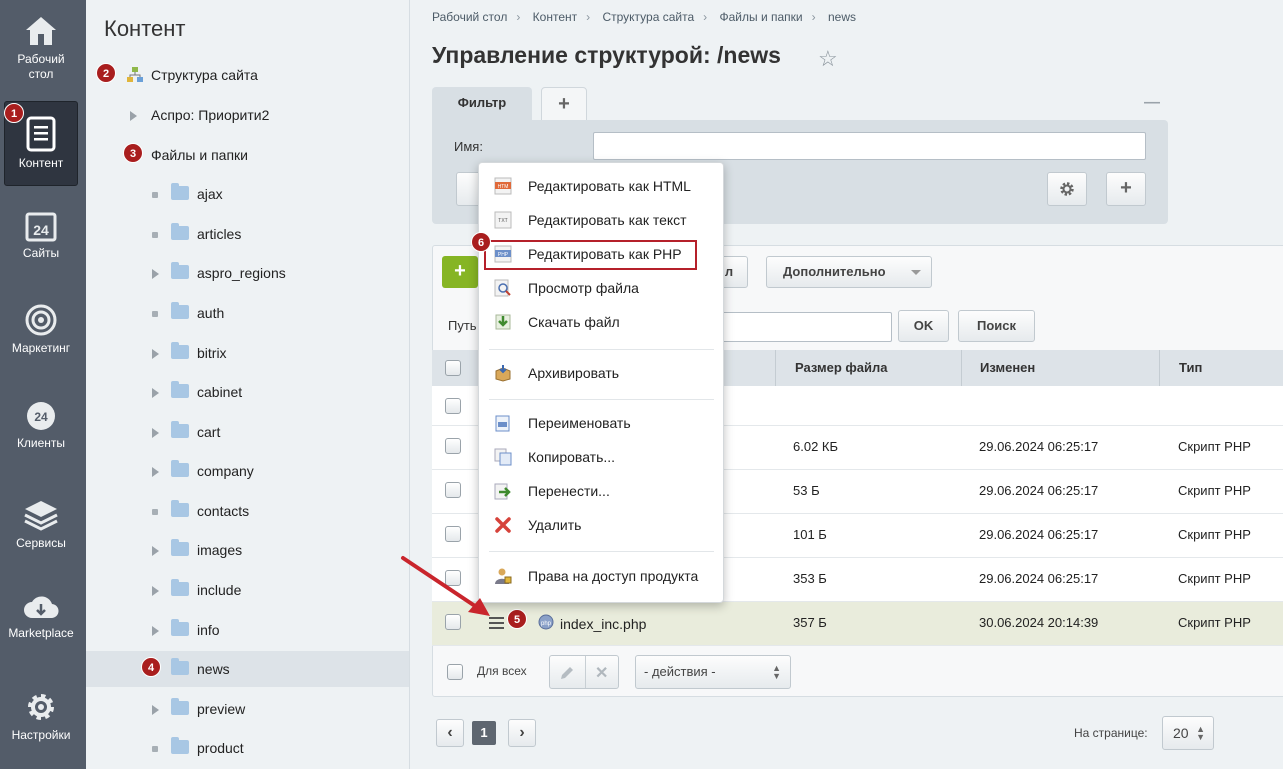 The image size is (1283, 769). I want to click on tree-folder-cabinet: cabinet, so click(247, 392).